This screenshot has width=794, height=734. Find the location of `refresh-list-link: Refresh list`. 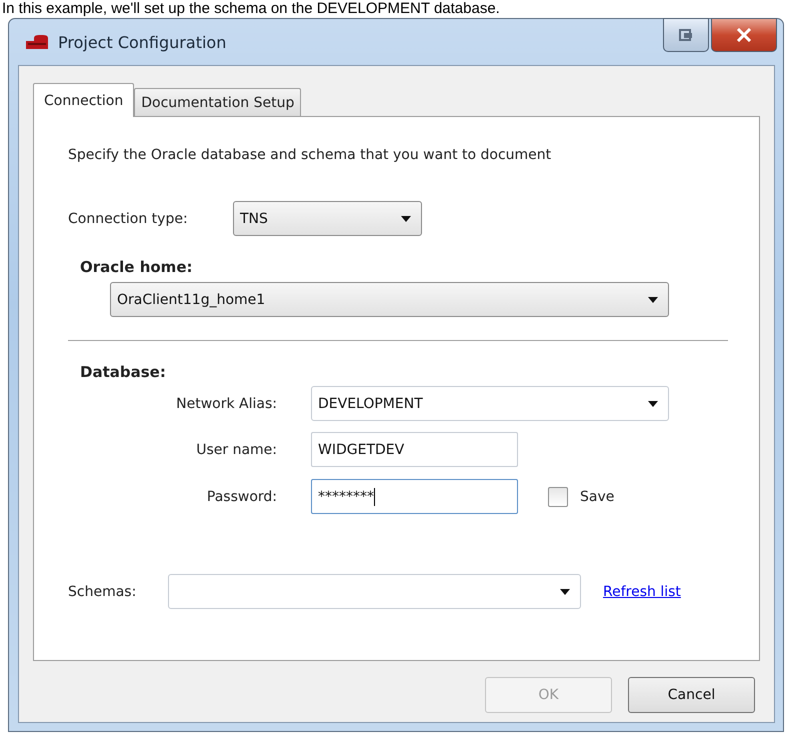

refresh-list-link: Refresh list is located at coordinates (642, 592).